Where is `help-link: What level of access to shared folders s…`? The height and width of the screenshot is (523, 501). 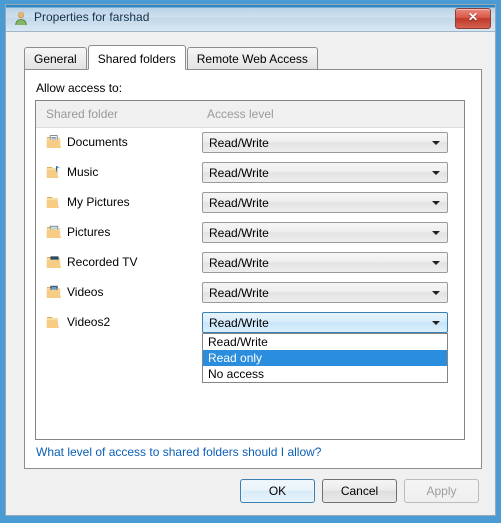
help-link: What level of access to shared folders s… is located at coordinates (178, 452).